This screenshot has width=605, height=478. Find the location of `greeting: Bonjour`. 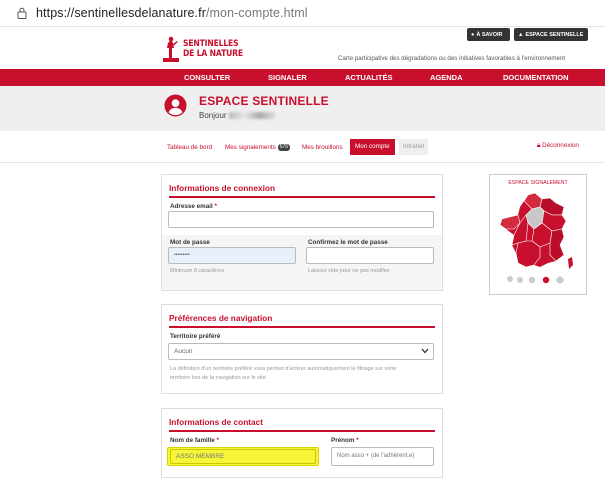

greeting: Bonjour is located at coordinates (237, 115).